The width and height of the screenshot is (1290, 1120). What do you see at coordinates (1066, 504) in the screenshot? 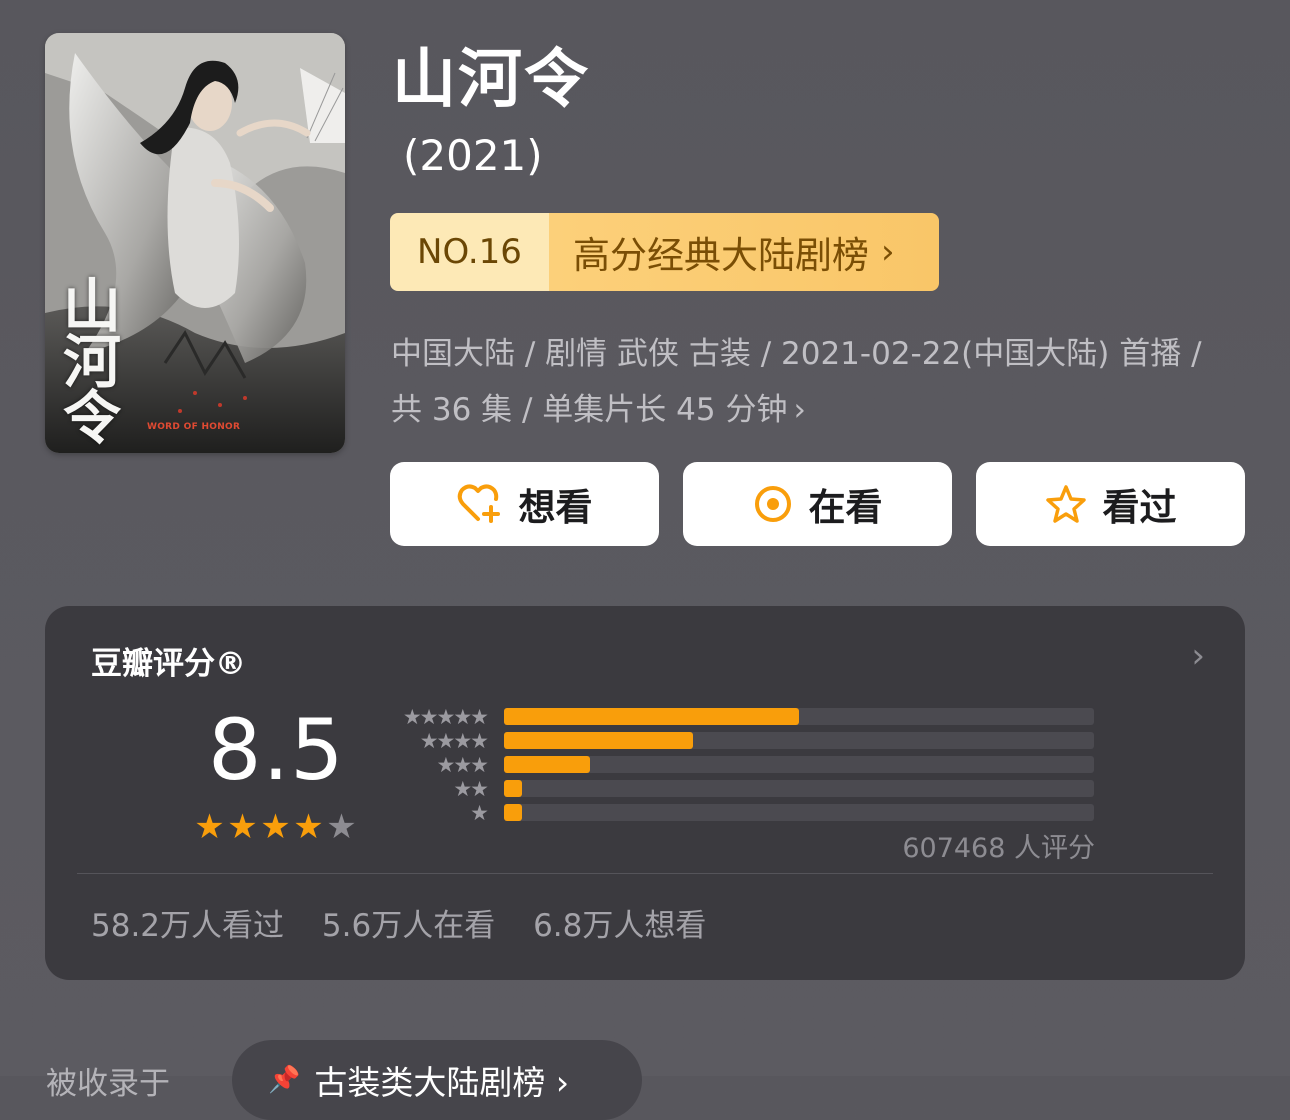
I see `star-outline-icon` at bounding box center [1066, 504].